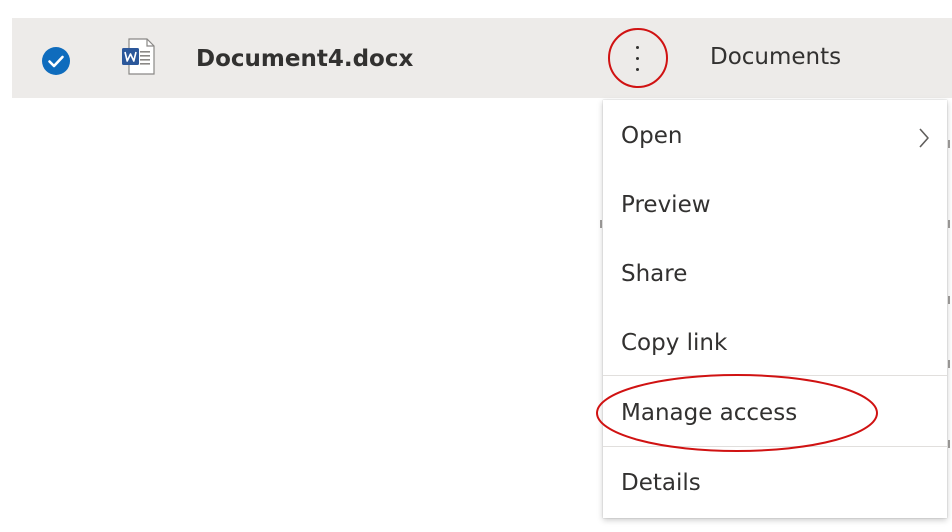  What do you see at coordinates (924, 138) in the screenshot?
I see `chevron-right-icon` at bounding box center [924, 138].